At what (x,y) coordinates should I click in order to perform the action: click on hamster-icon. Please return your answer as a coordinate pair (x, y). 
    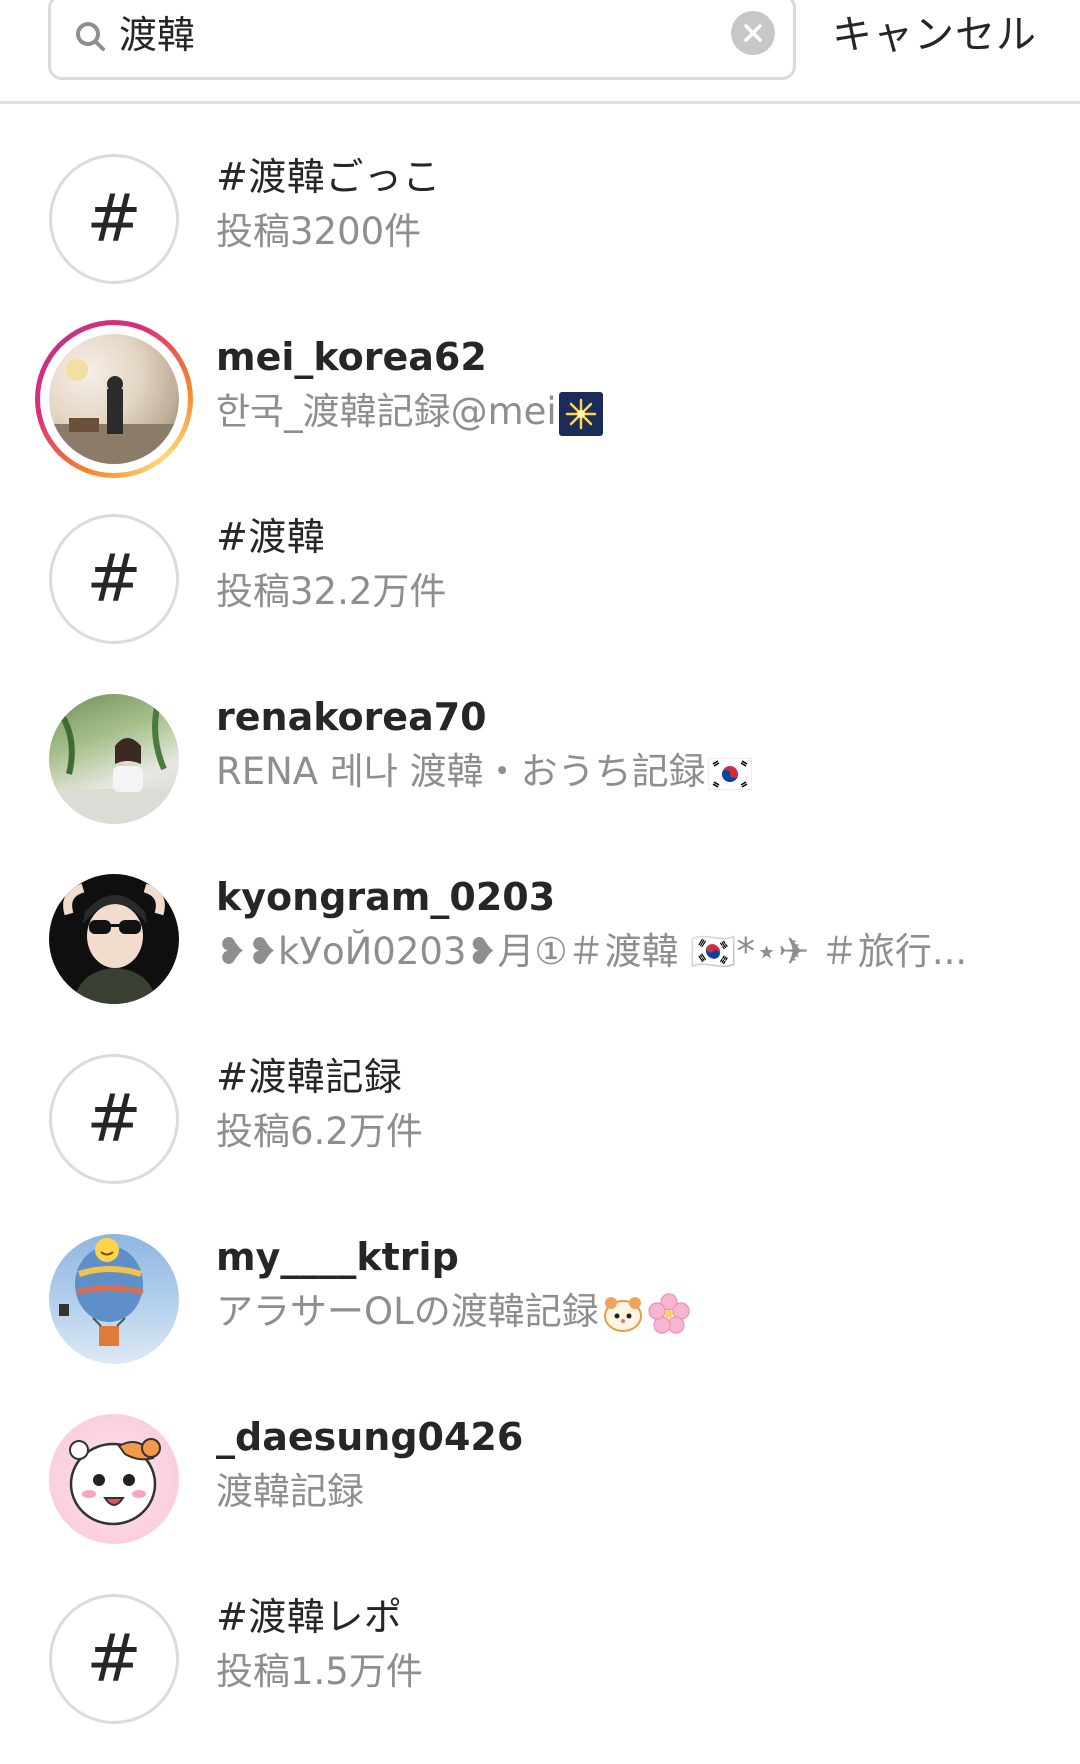
    Looking at the image, I should click on (622, 1314).